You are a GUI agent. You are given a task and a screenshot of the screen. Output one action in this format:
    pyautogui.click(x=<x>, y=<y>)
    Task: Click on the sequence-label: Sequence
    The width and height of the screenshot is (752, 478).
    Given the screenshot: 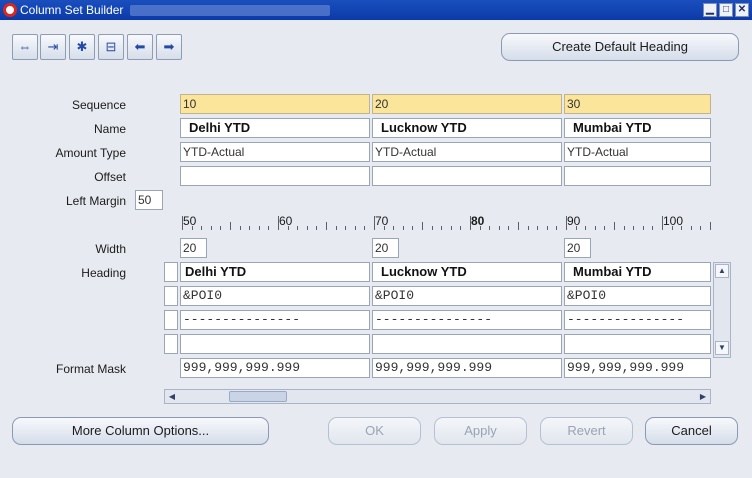 What is the action you would take?
    pyautogui.click(x=98, y=105)
    